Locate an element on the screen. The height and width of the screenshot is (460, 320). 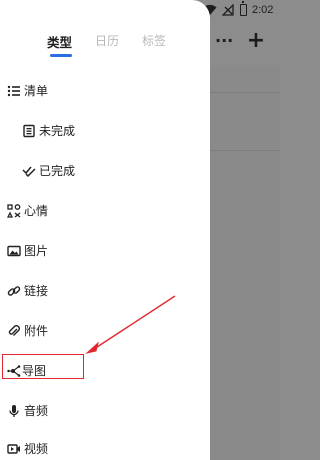
sidebar-item-attachment: 附件 is located at coordinates (100, 332).